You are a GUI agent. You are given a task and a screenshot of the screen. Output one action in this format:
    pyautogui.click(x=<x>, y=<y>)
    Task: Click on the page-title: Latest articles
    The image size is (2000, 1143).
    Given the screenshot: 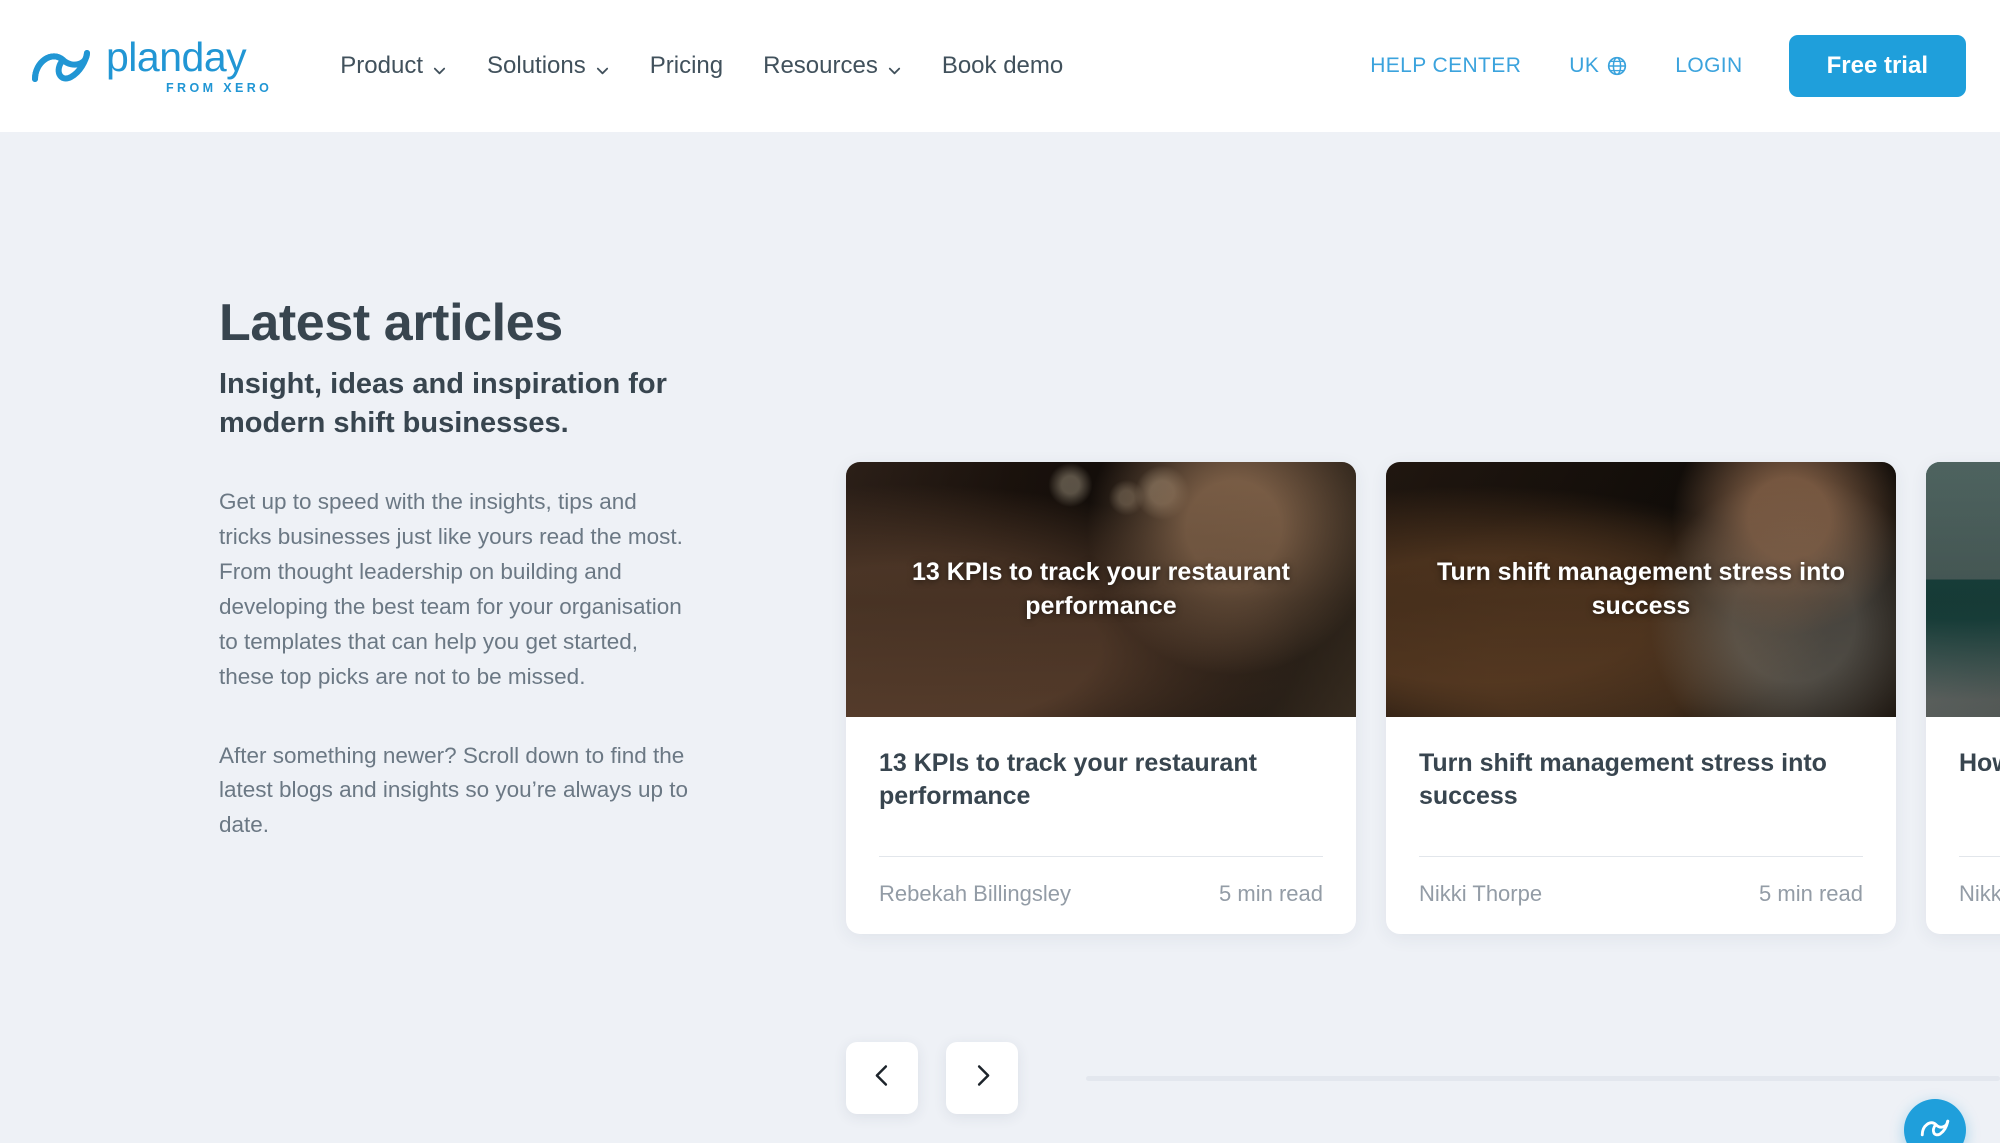 What is the action you would take?
    pyautogui.click(x=391, y=323)
    